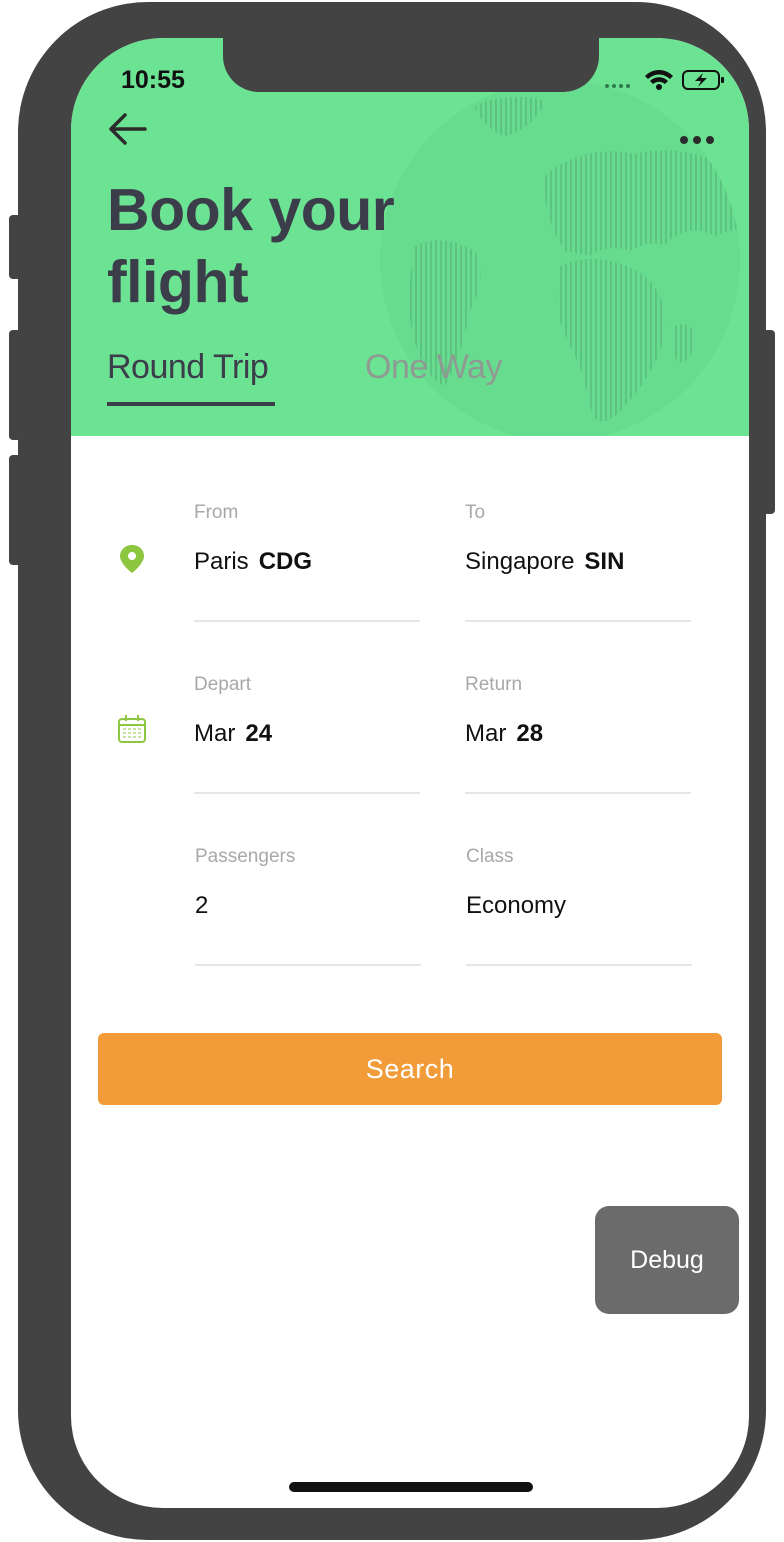 Image resolution: width=784 pixels, height=1542 pixels. Describe the element at coordinates (494, 684) in the screenshot. I see `return-label: Return` at that location.